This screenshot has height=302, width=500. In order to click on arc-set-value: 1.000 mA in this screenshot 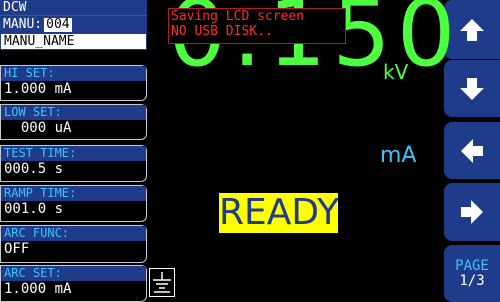, I will do `click(38, 289)`.